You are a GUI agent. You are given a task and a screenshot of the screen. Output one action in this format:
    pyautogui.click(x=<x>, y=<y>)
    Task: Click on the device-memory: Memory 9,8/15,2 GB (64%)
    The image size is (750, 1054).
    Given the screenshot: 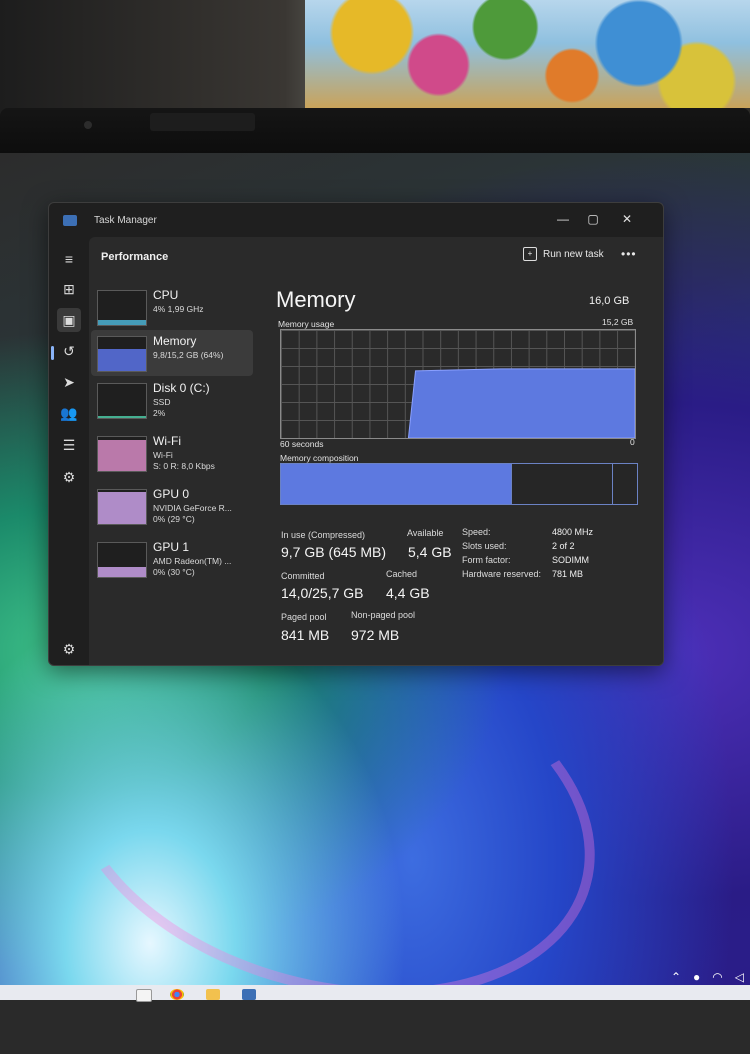 What is the action you would take?
    pyautogui.click(x=172, y=353)
    